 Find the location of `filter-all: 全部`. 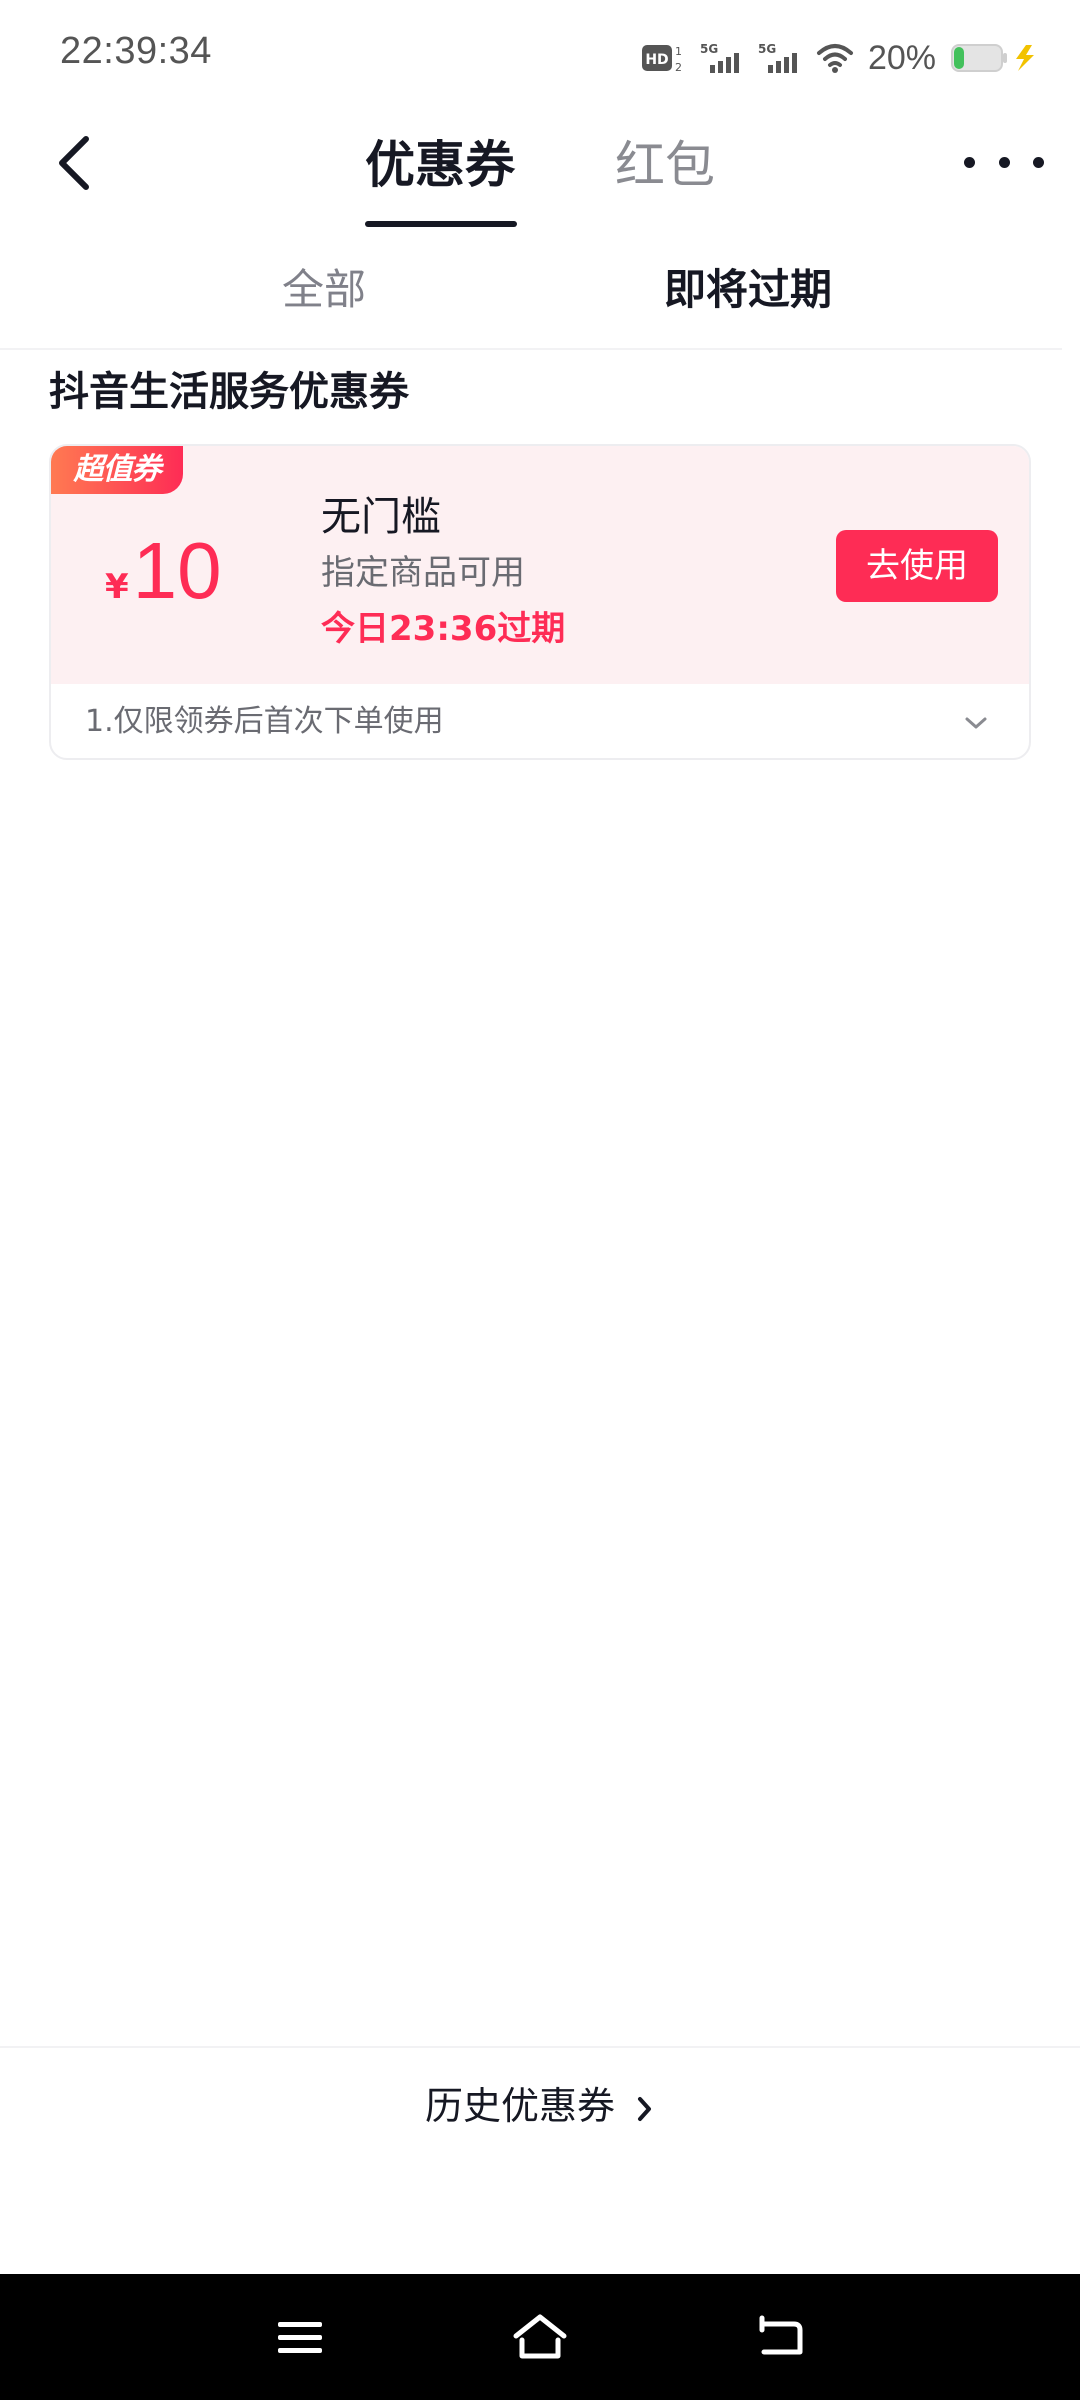

filter-all: 全部 is located at coordinates (324, 290).